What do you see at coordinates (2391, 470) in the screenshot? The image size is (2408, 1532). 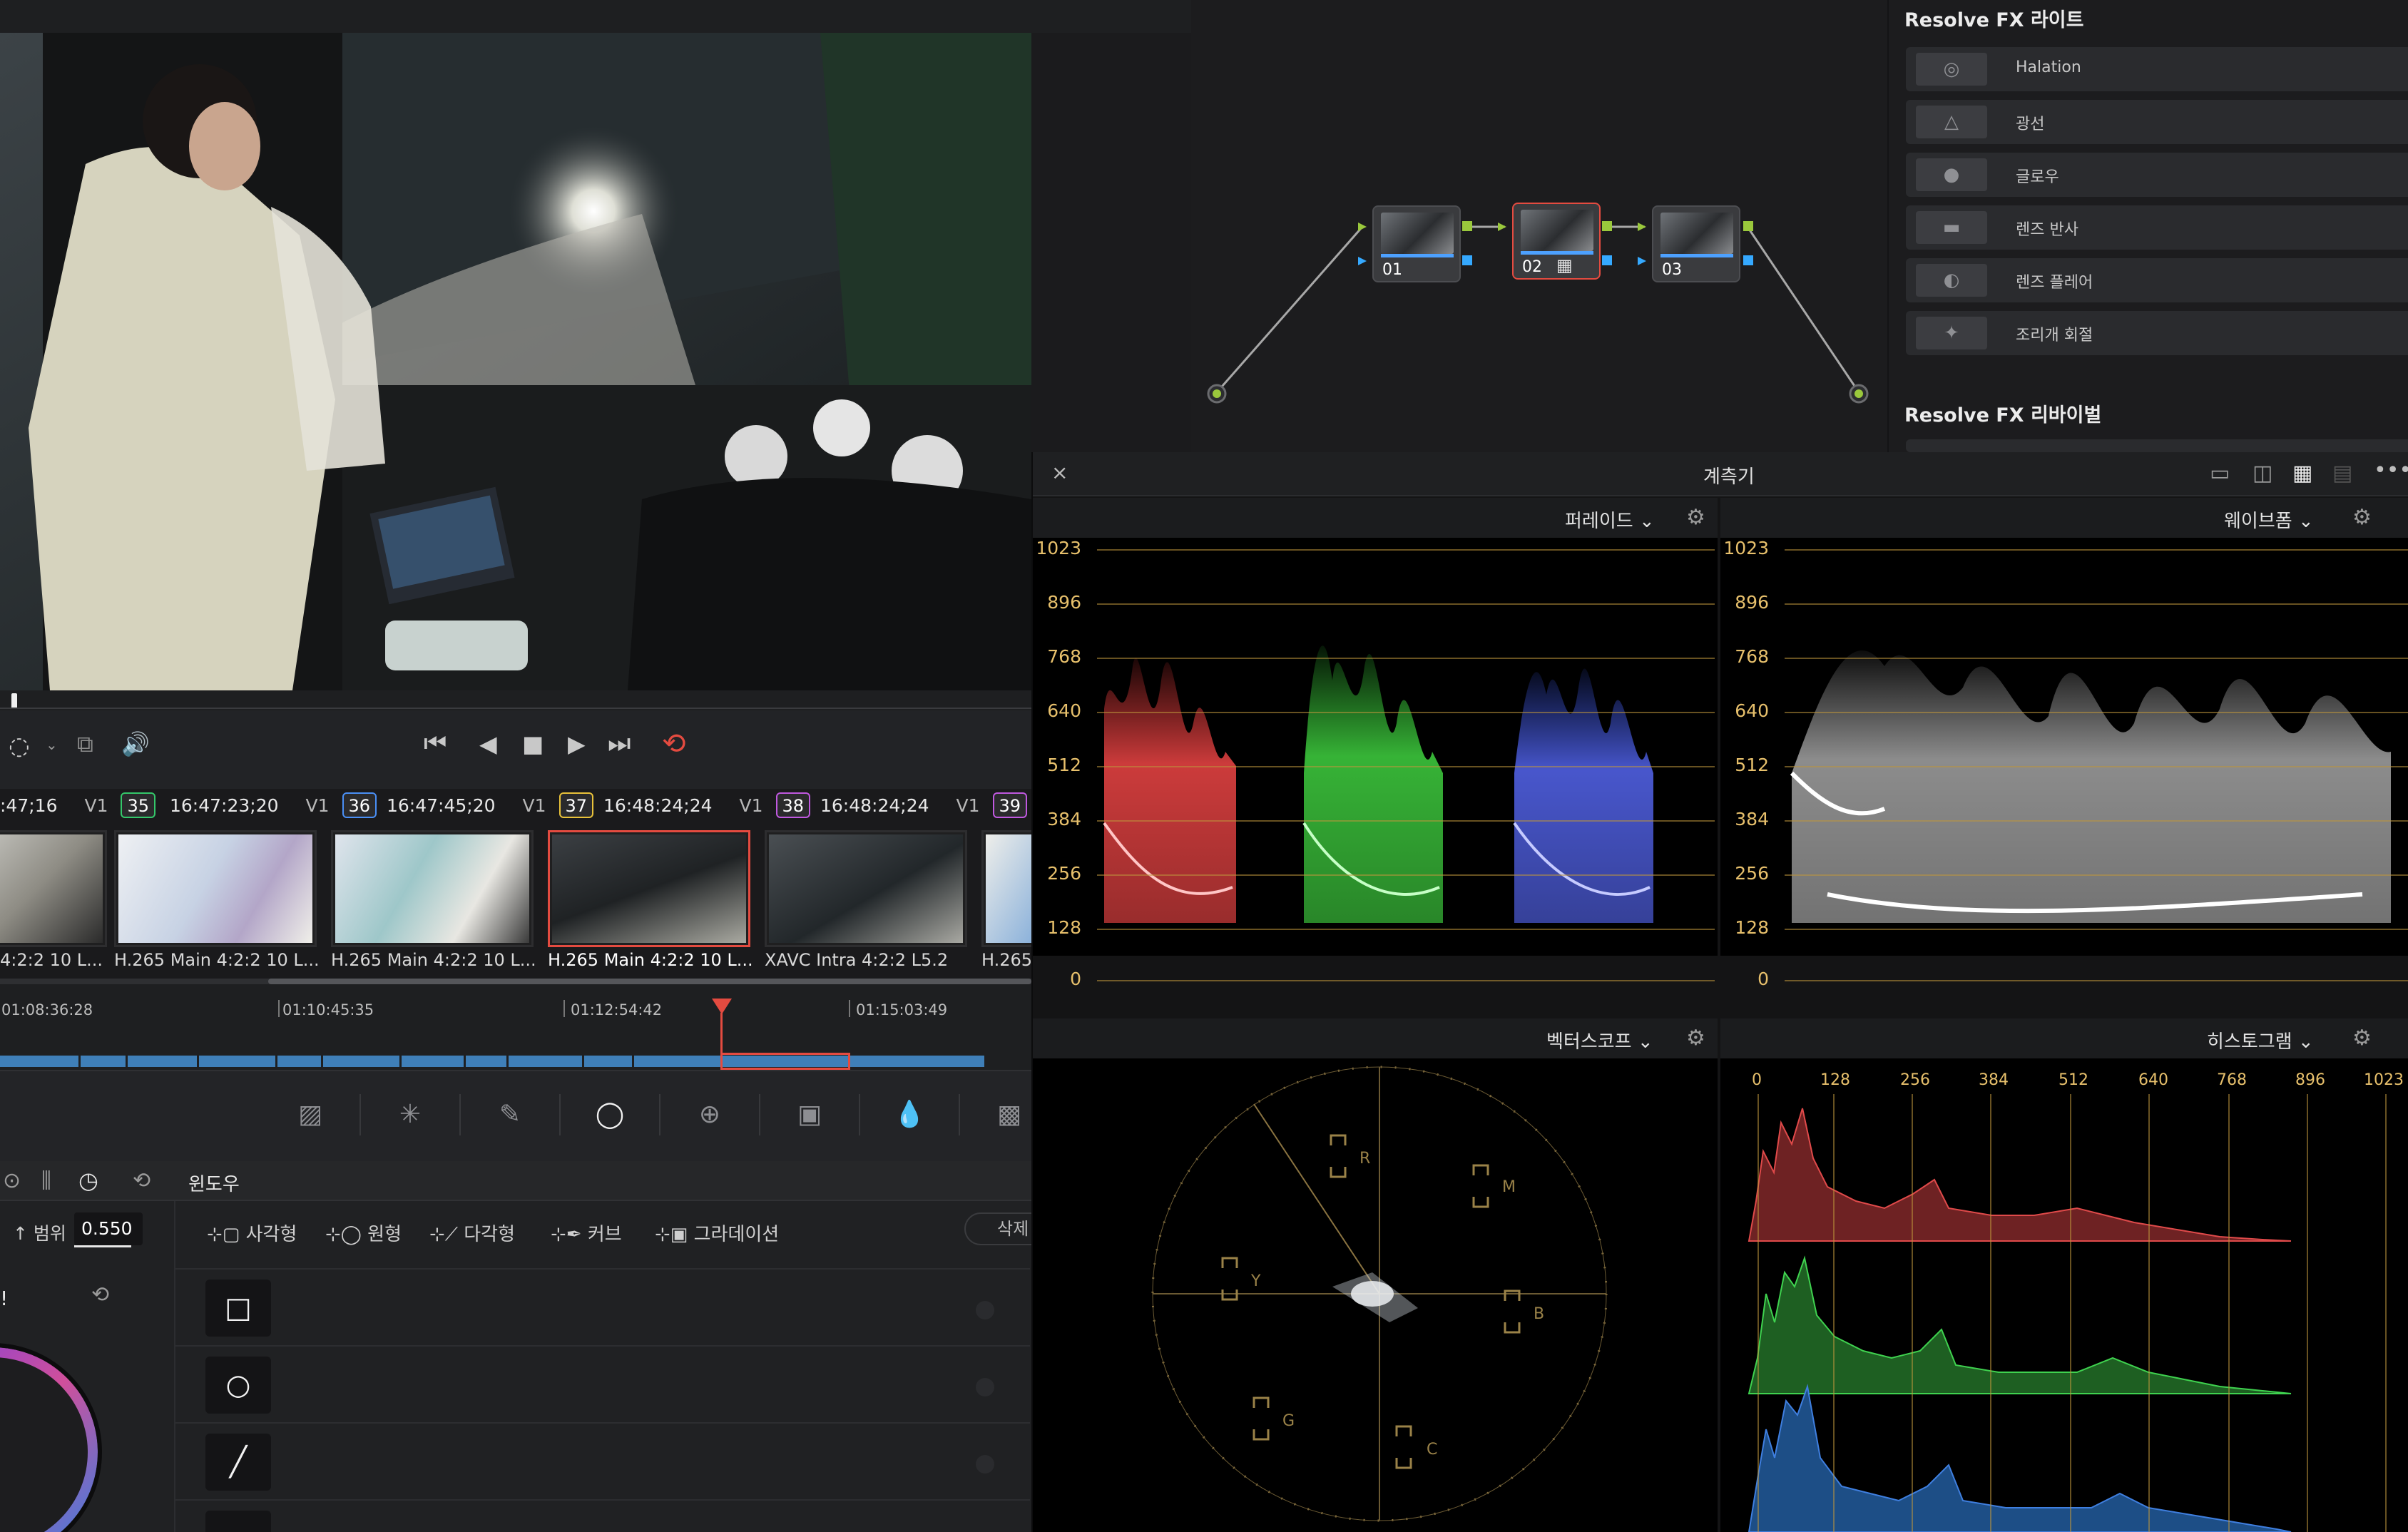 I see `more-options-icon: •••` at bounding box center [2391, 470].